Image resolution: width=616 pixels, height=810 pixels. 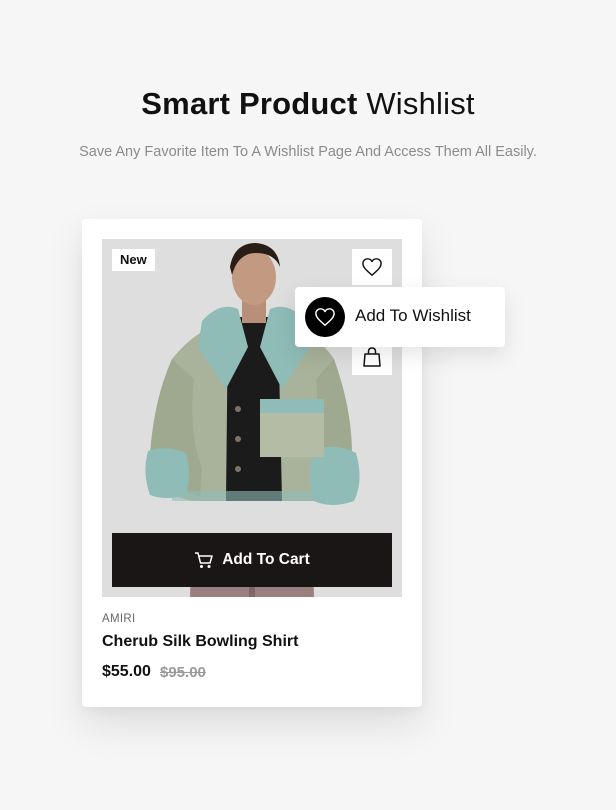 What do you see at coordinates (183, 672) in the screenshot?
I see `product-old-price: $95.00` at bounding box center [183, 672].